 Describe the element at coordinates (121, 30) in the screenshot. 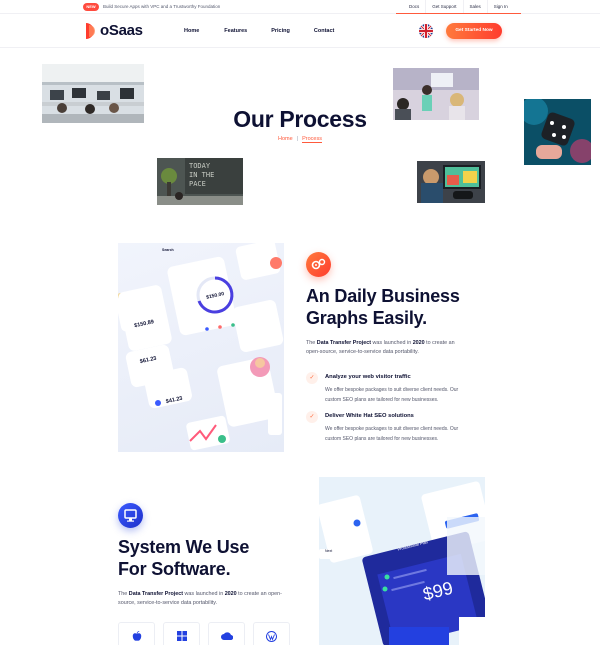

I see `logo-text: oSaas` at that location.